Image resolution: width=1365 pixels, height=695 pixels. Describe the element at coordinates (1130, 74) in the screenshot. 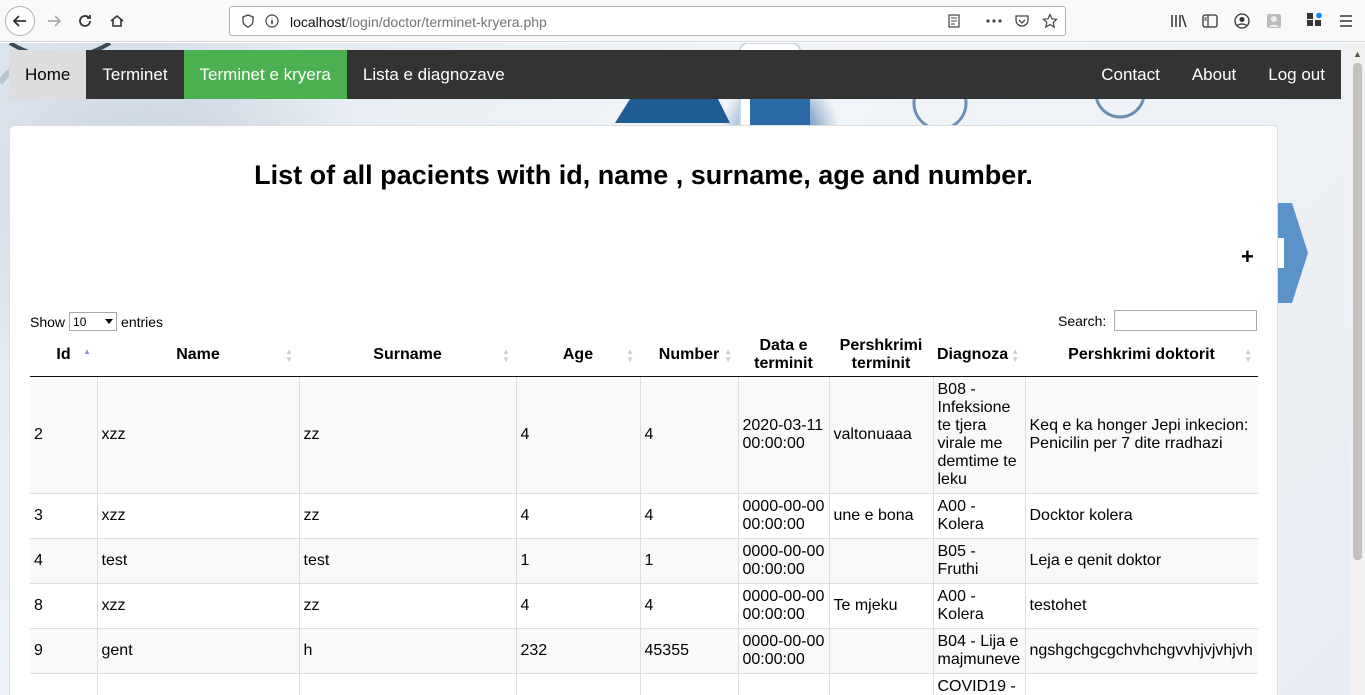

I see `nav-contact: Contact` at that location.